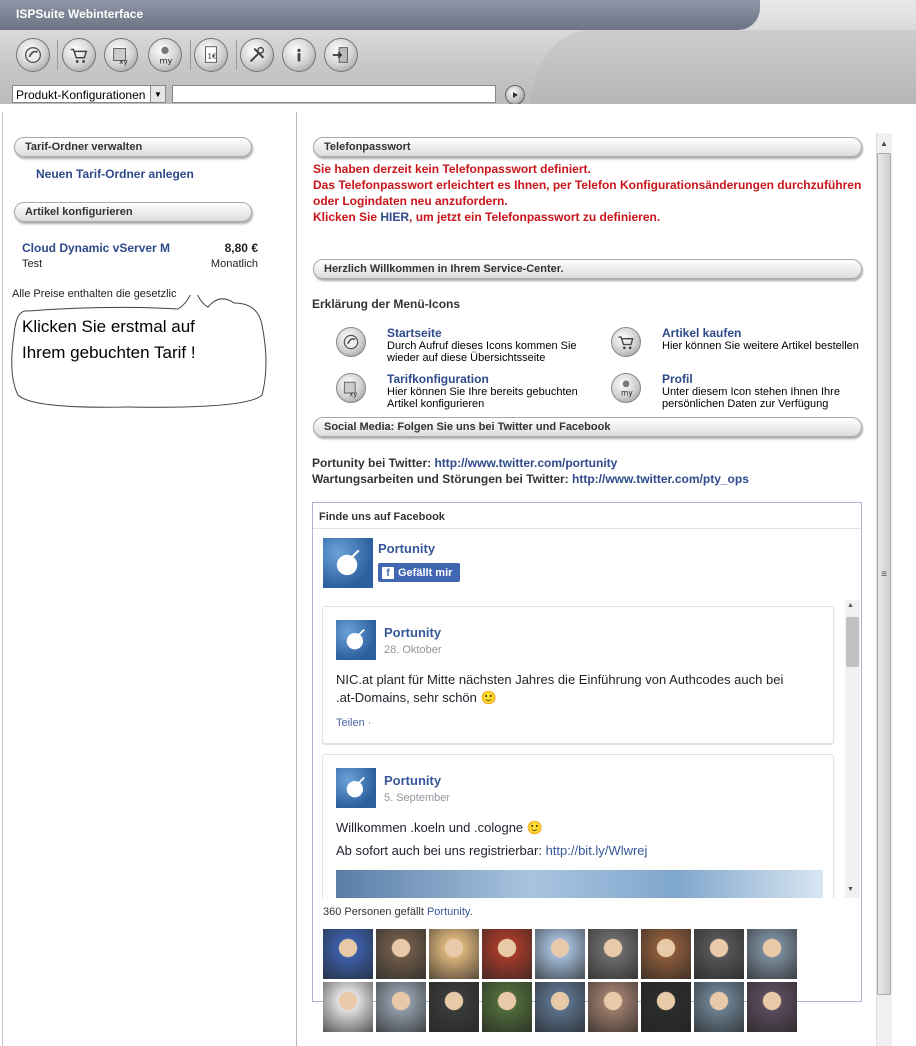  I want to click on post-link: http://bit.ly/Wlwrej, so click(597, 850).